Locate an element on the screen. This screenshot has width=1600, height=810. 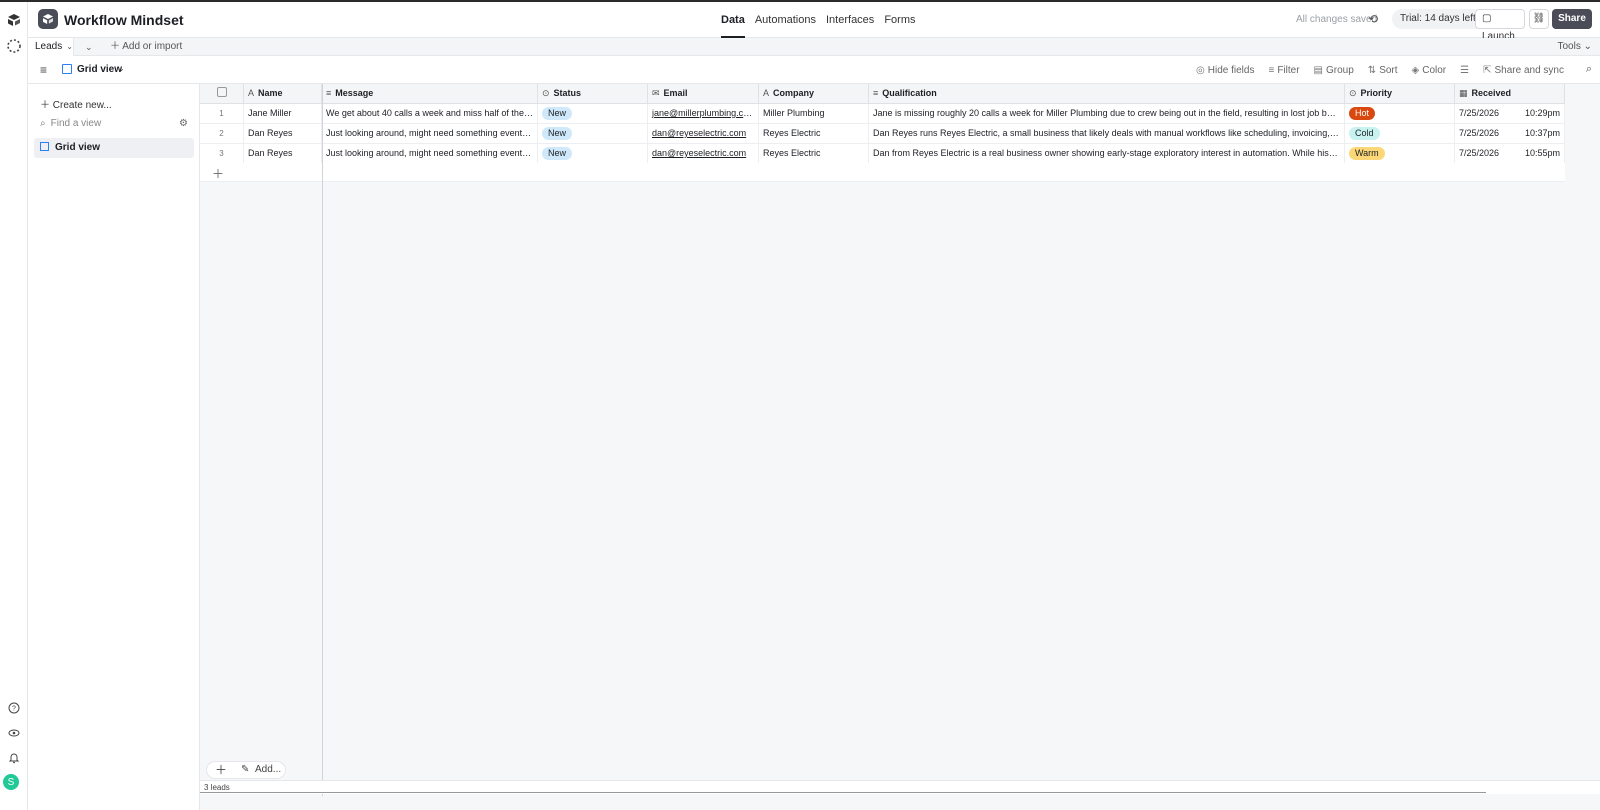
home-logo-icon is located at coordinates (14, 20).